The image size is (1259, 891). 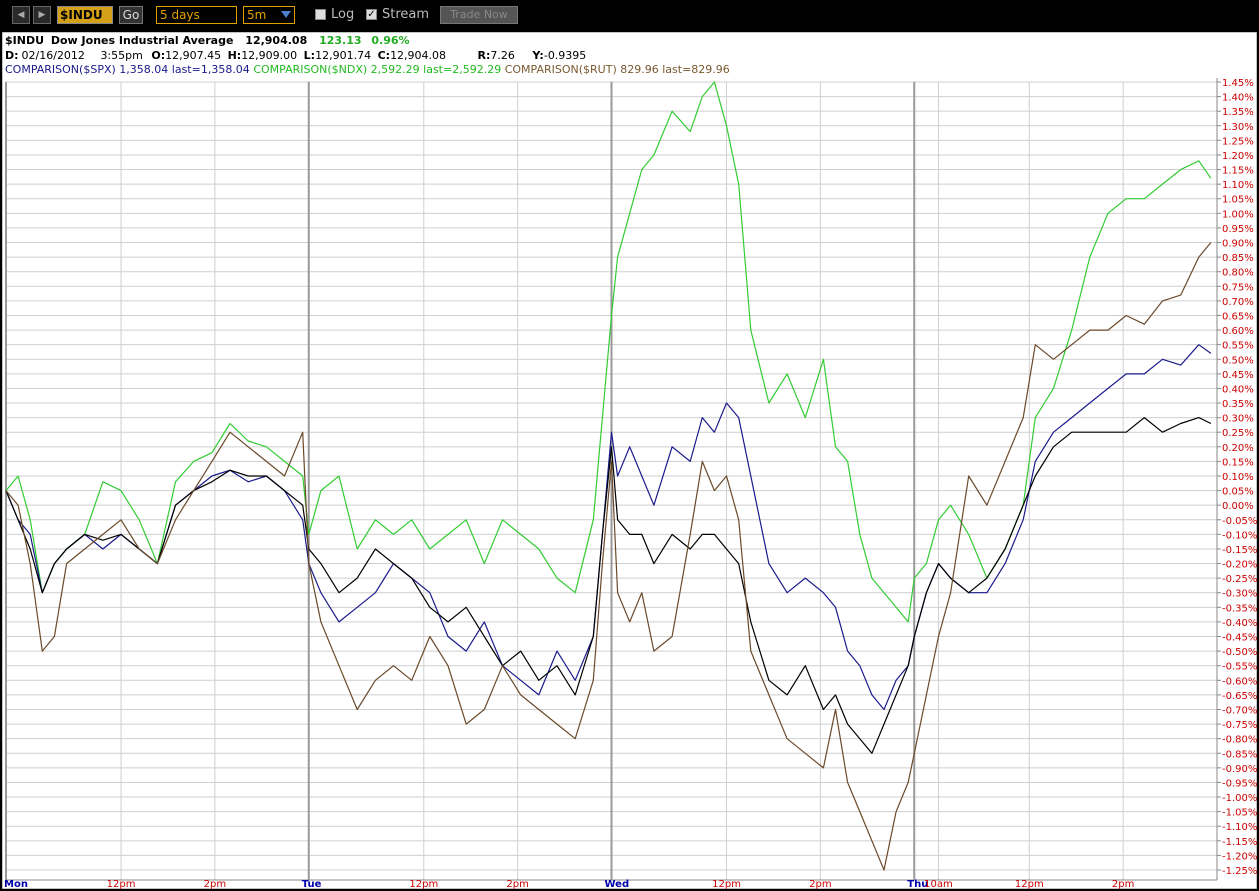 I want to click on trade-now-button: Trade Now, so click(x=479, y=15).